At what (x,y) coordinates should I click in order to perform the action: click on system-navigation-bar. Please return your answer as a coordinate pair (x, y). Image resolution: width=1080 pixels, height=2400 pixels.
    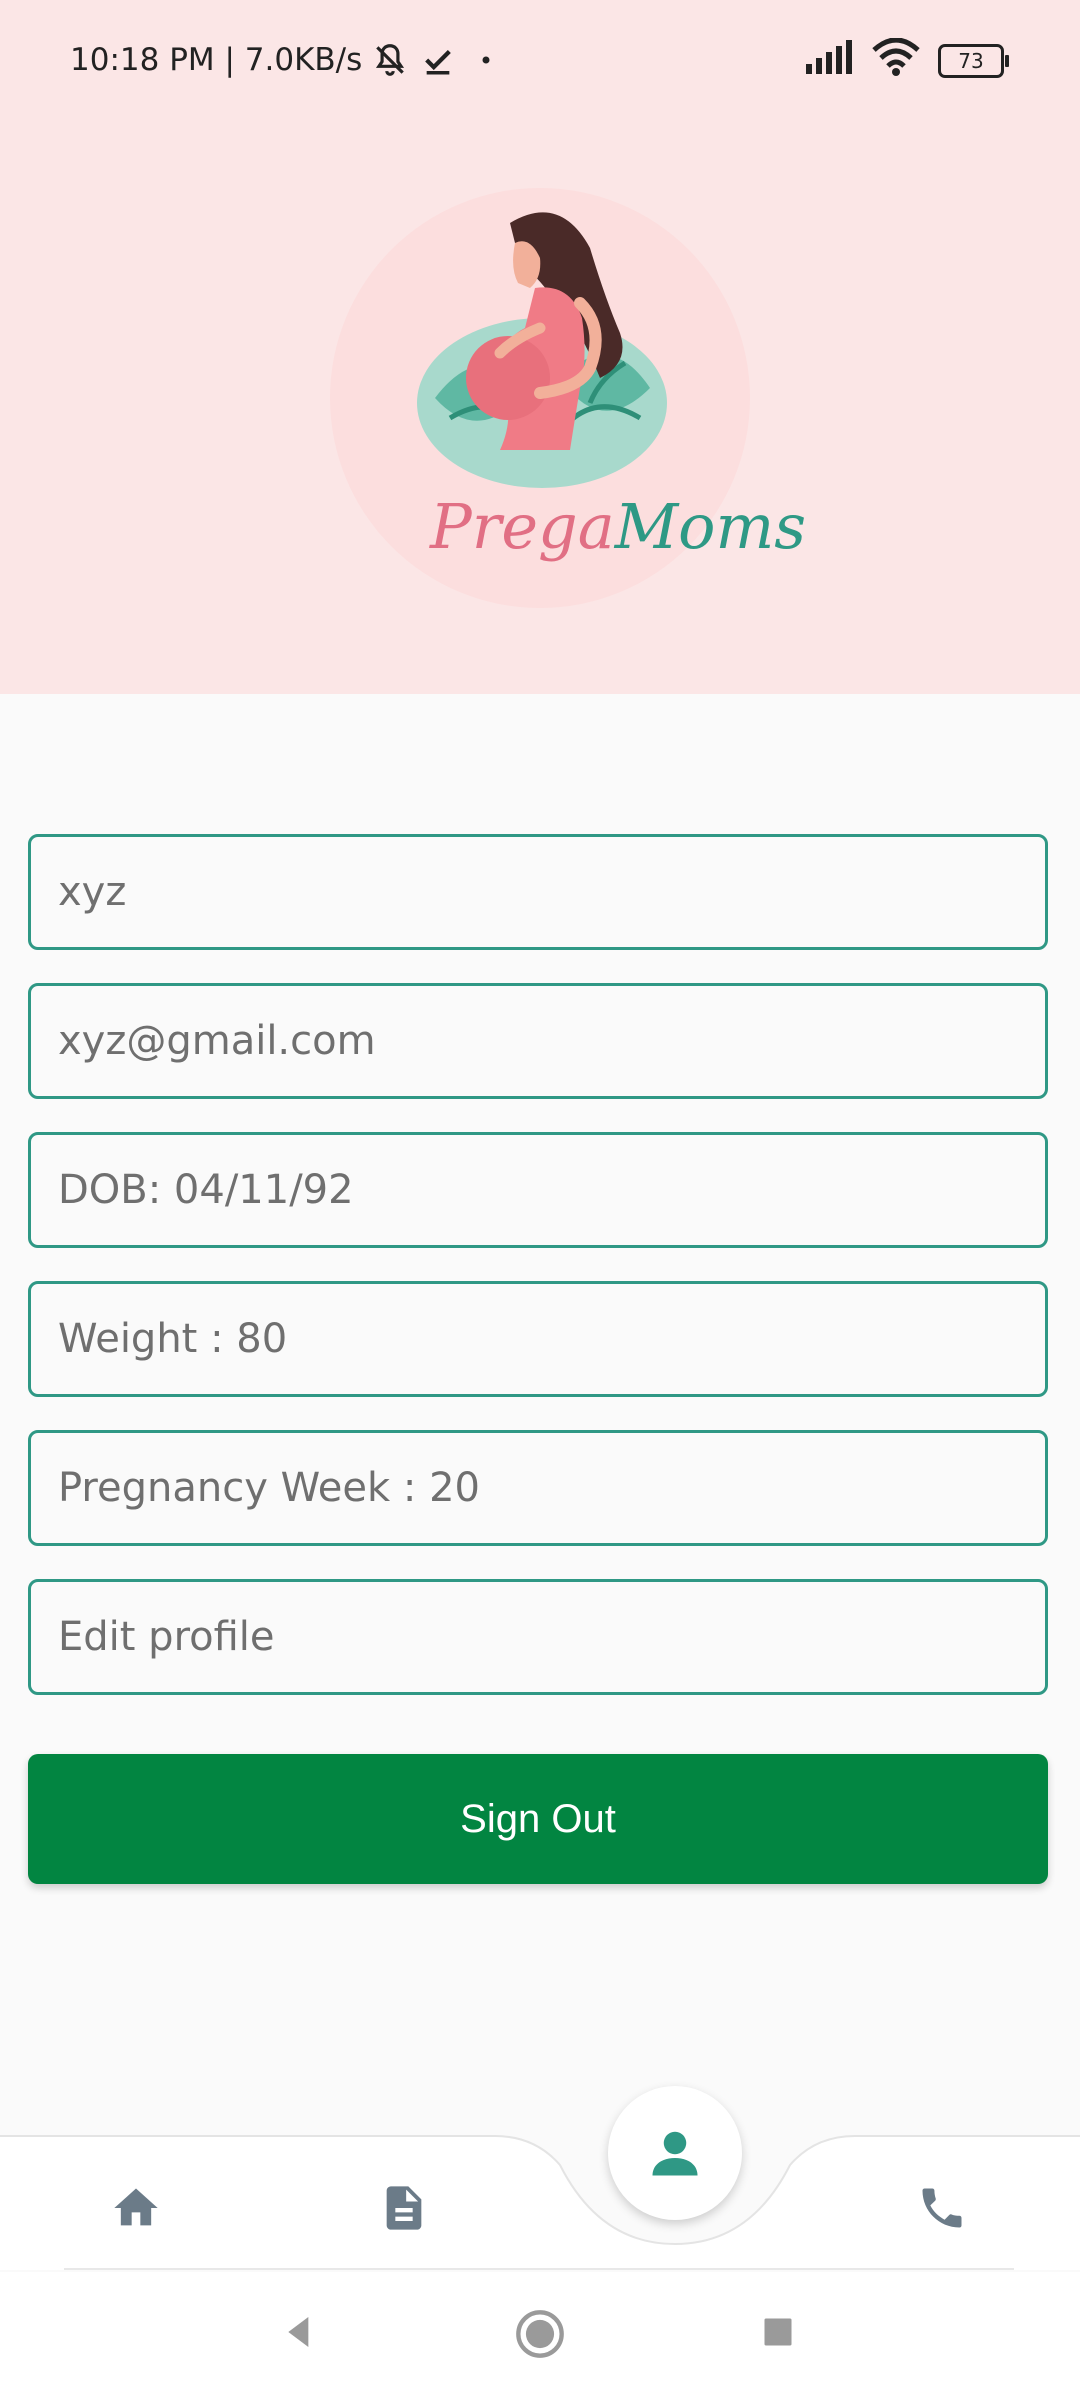
    Looking at the image, I should click on (540, 2336).